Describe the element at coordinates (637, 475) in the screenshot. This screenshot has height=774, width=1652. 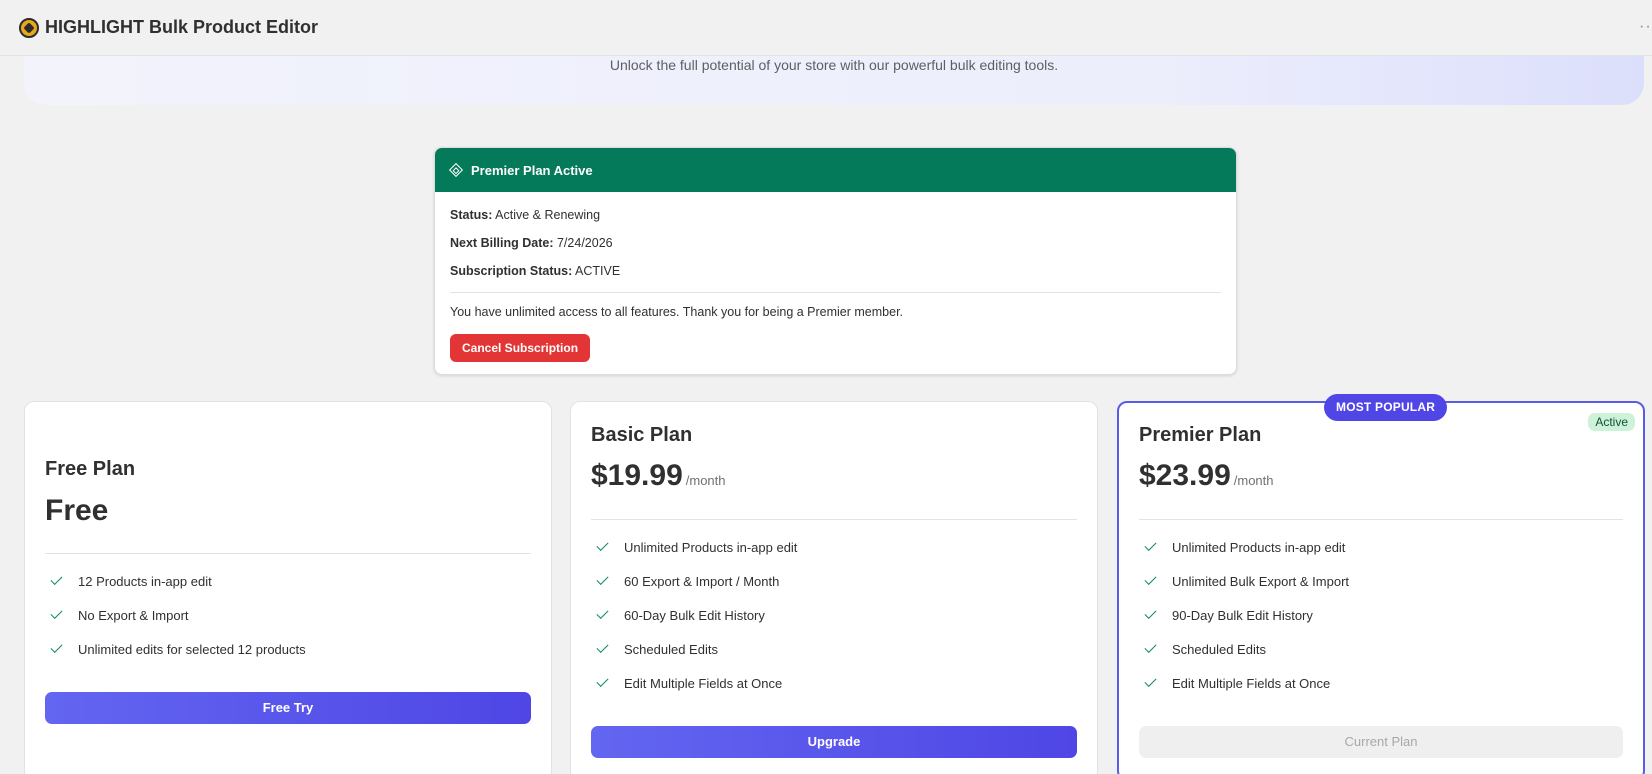
I see `plan-price-value: $19.99` at that location.